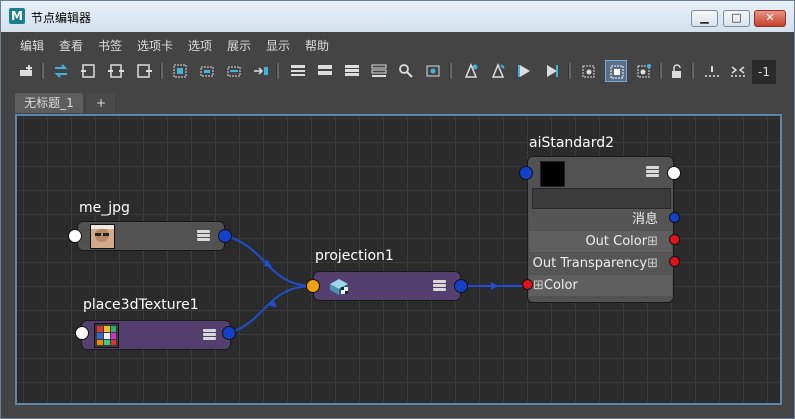 The height and width of the screenshot is (419, 795). I want to click on image-thumbnail-icon, so click(102, 236).